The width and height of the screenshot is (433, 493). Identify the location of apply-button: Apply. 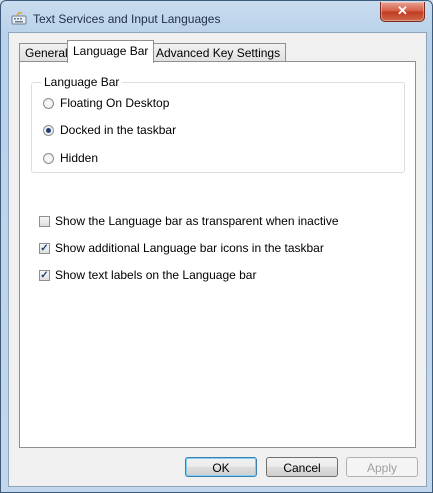
(382, 467).